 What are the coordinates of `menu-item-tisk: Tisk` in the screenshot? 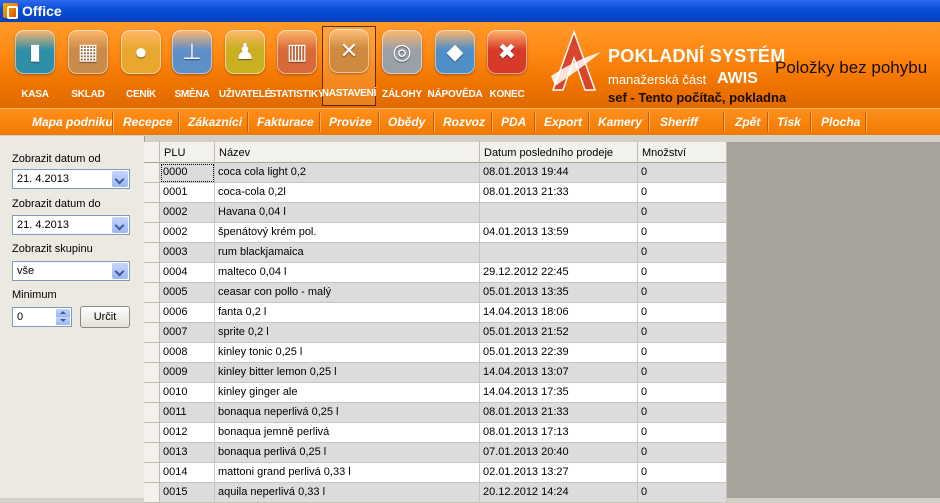 It's located at (789, 122).